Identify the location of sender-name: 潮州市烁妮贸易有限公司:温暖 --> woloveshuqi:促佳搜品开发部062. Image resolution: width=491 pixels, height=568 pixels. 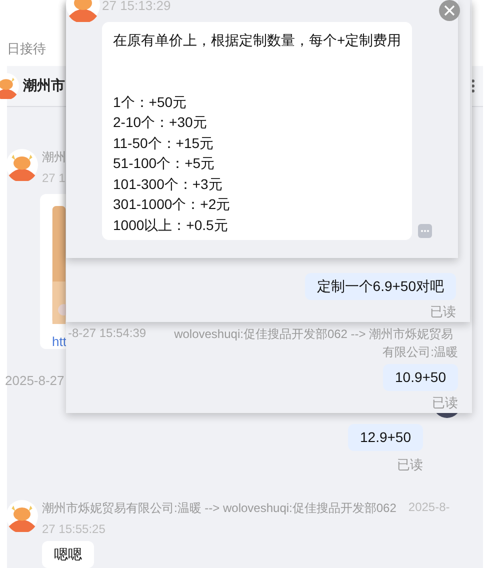
(219, 508).